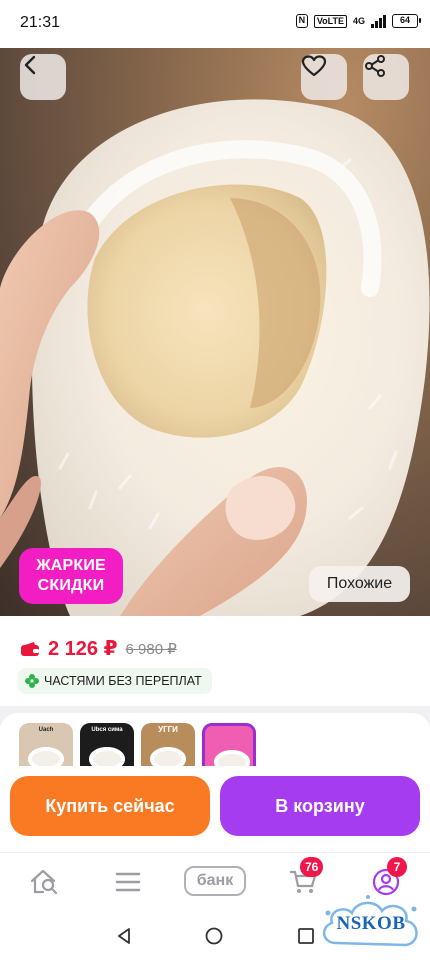 This screenshot has height=960, width=430. I want to click on variant-label: Uach, so click(46, 730).